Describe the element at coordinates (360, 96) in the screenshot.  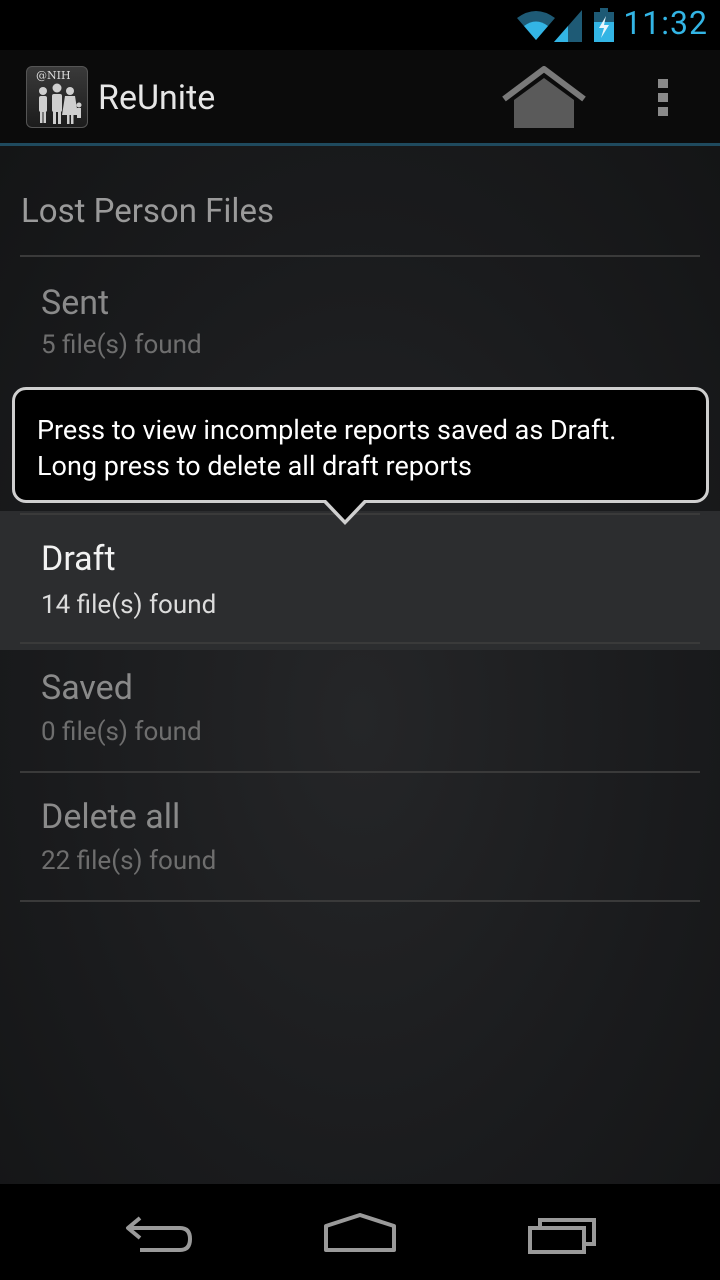
I see `action-bar: @NIH ReUnite` at that location.